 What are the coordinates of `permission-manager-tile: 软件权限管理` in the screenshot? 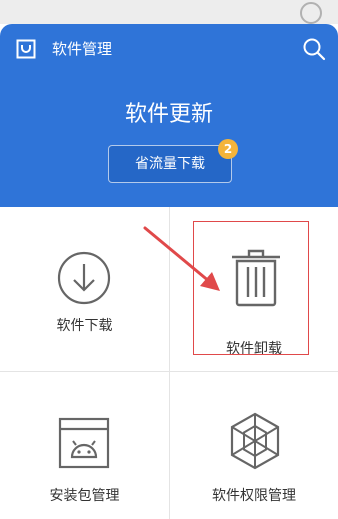 It's located at (254, 445).